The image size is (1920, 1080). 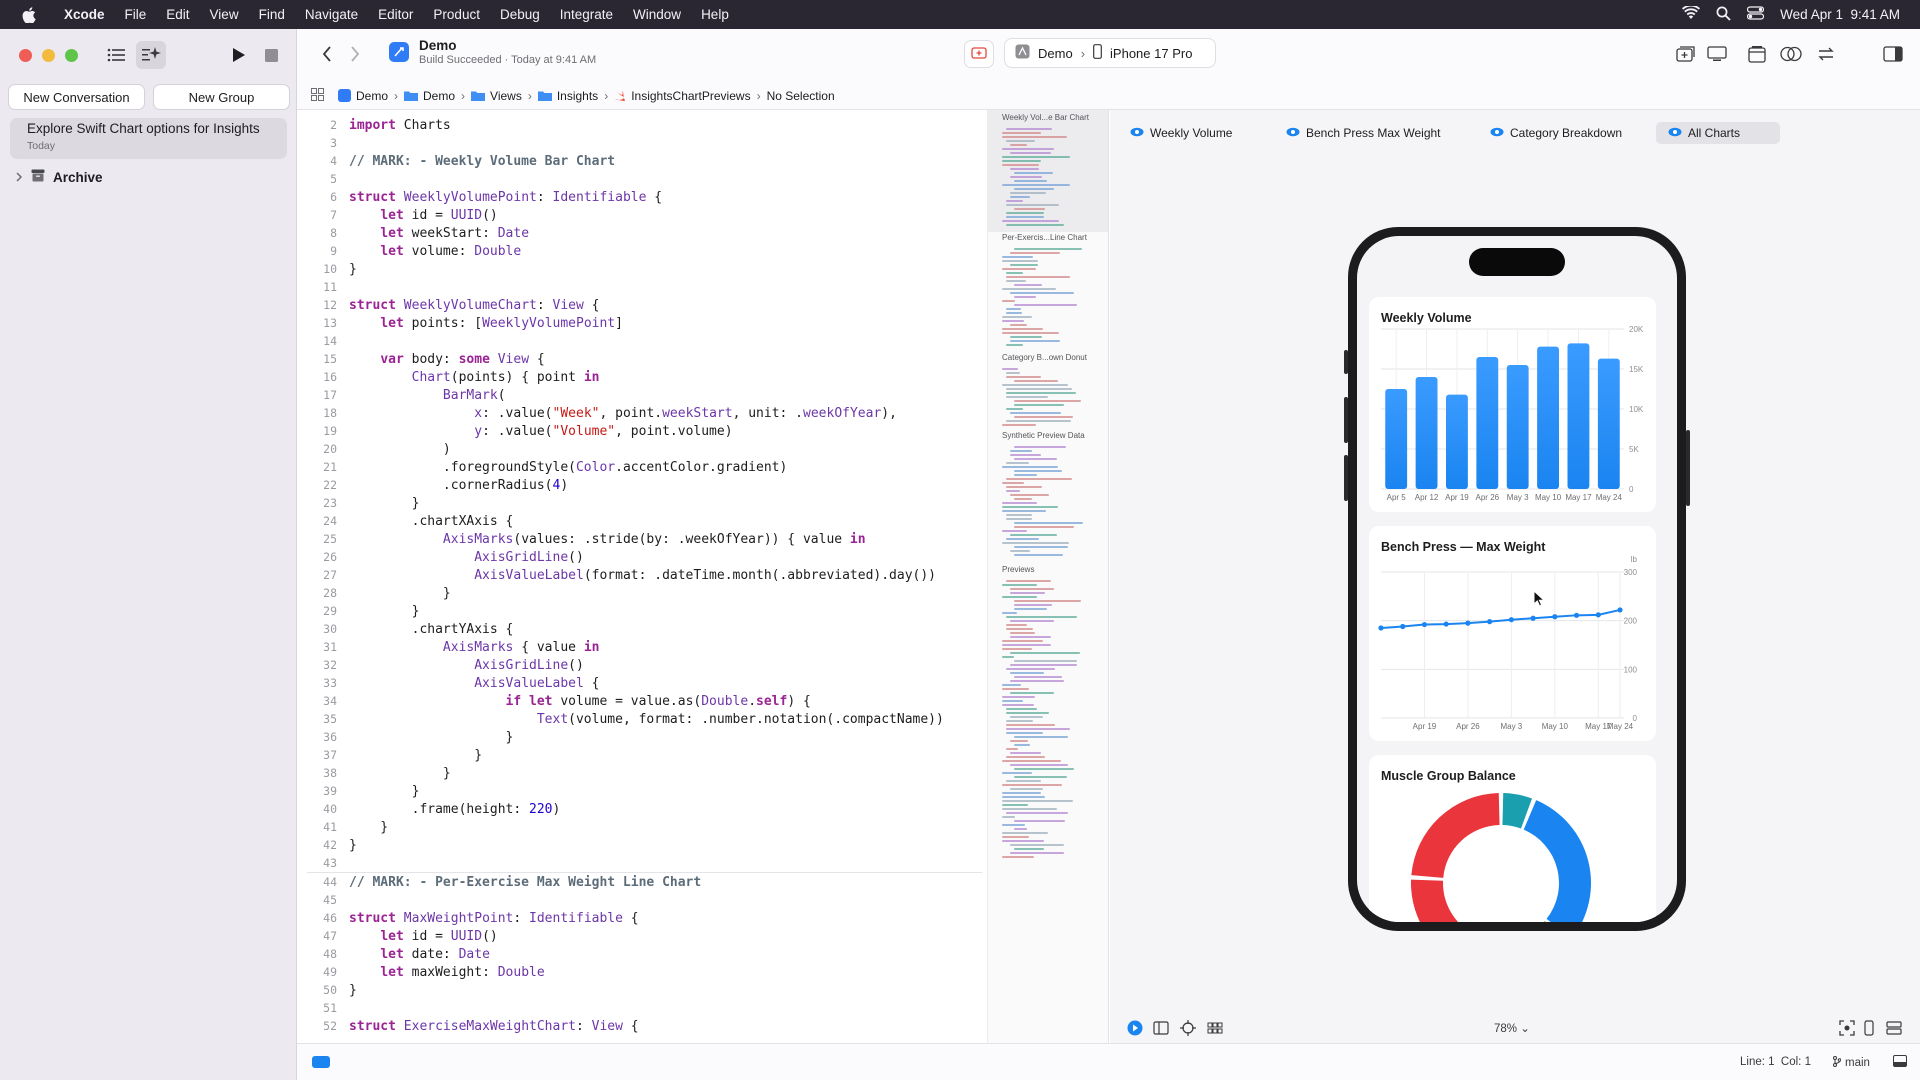 I want to click on folder-icon, so click(x=411, y=96).